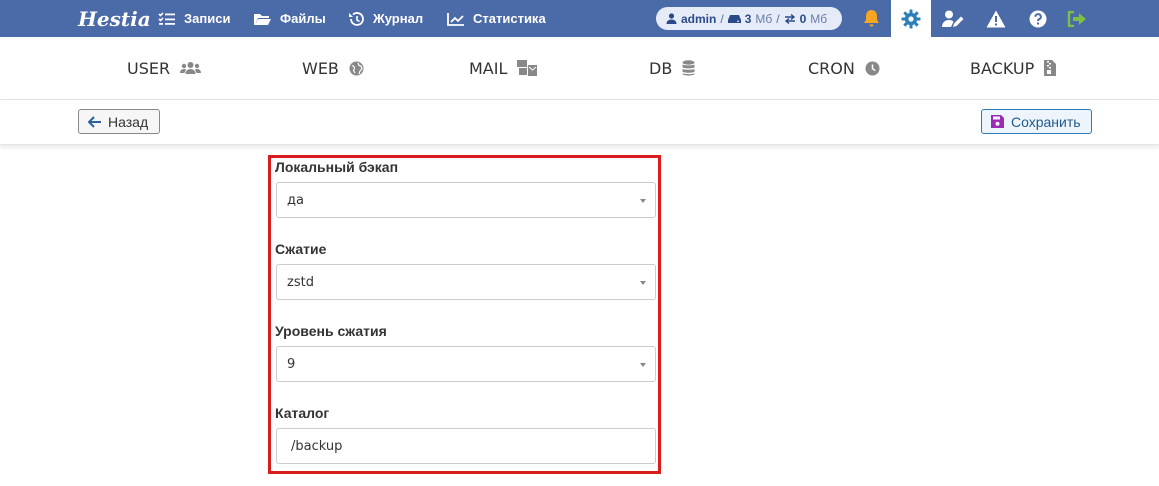  I want to click on file-archive-icon, so click(1050, 68).